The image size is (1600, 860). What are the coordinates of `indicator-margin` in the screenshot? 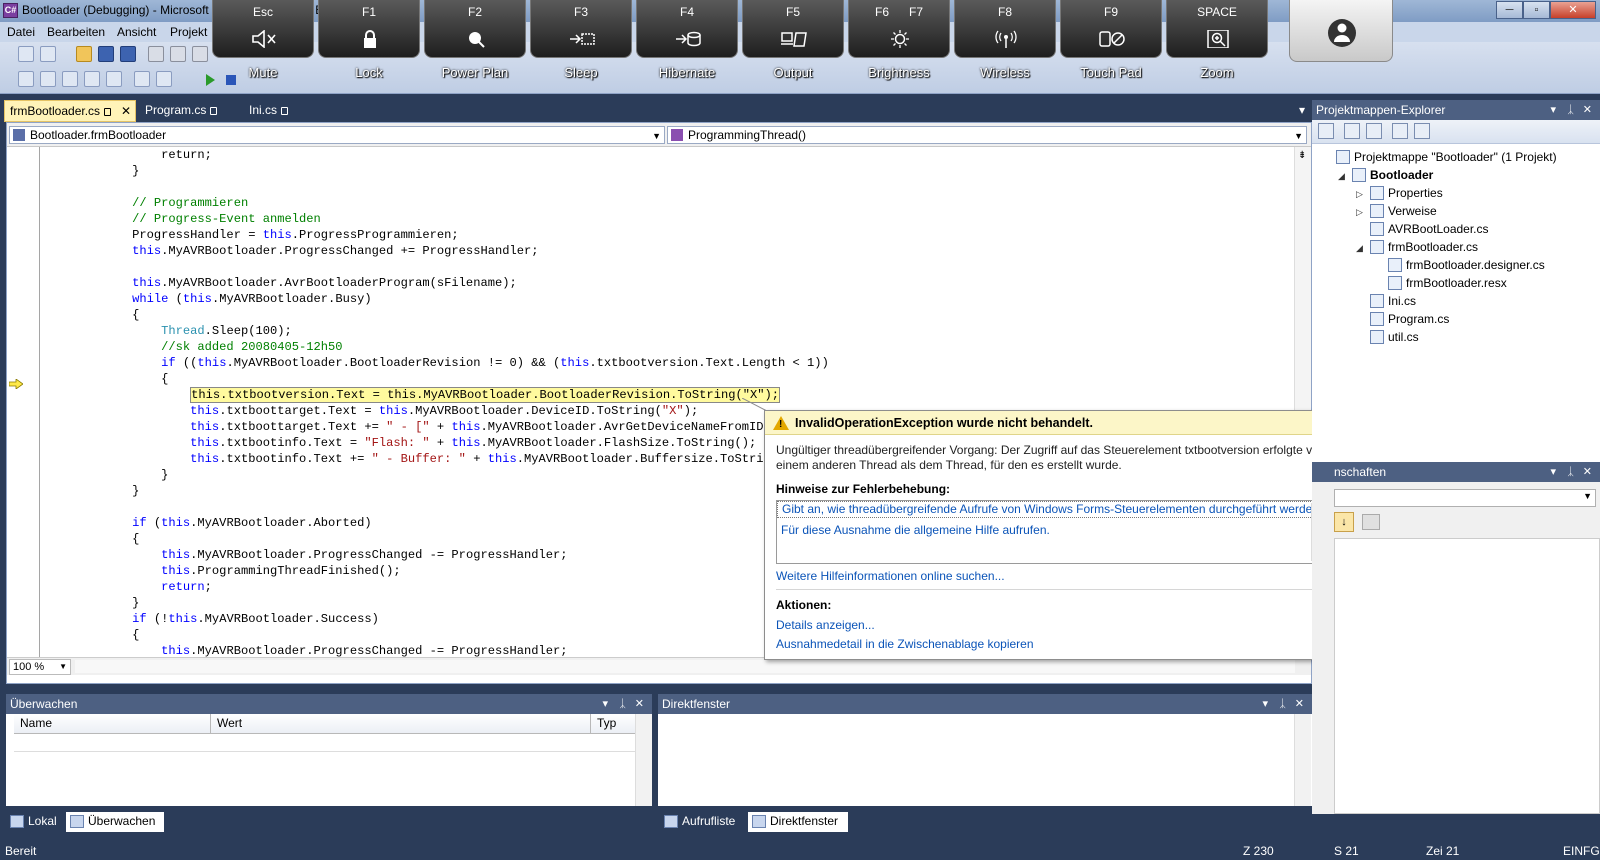 It's located at (21, 402).